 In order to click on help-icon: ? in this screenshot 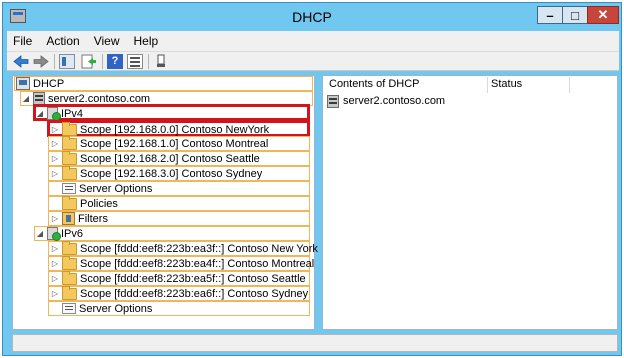, I will do `click(115, 61)`.